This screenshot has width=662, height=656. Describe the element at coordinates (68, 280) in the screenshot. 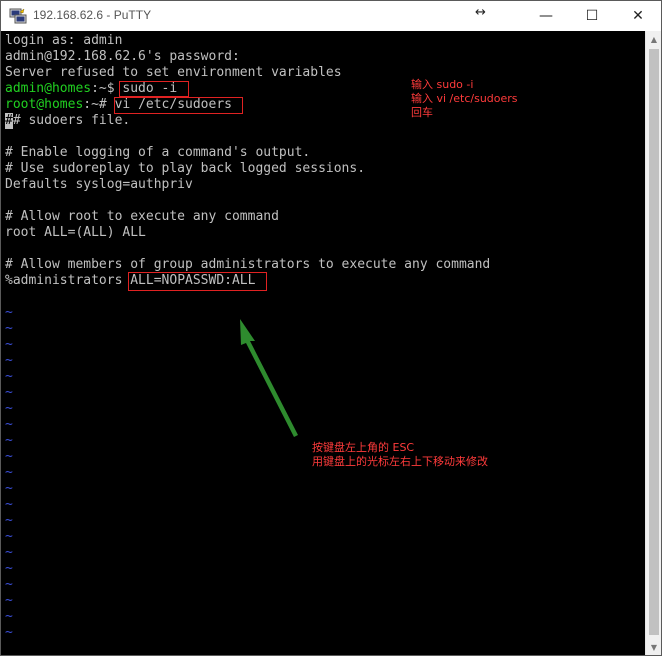

I see `admin-group: %administrators` at that location.